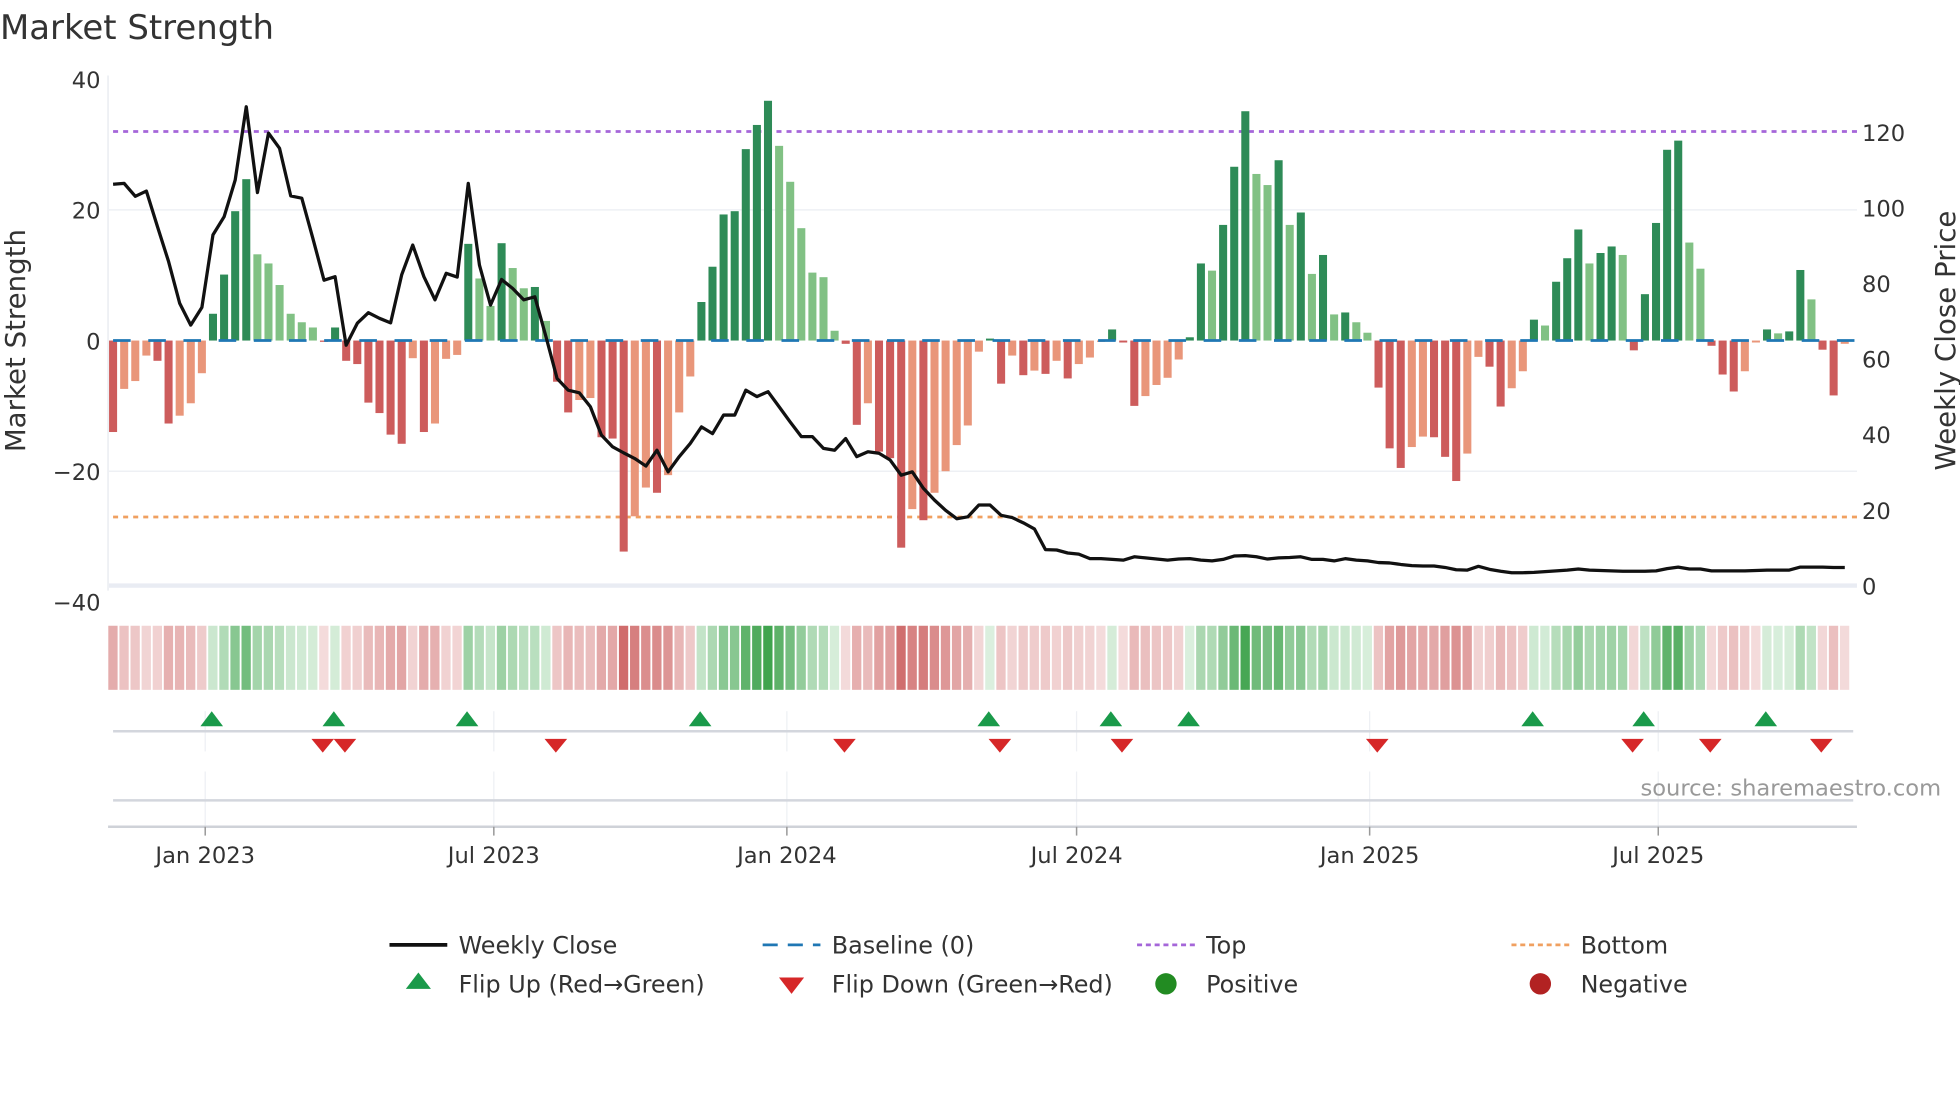 The height and width of the screenshot is (1102, 1960). I want to click on legend-item: Positive, so click(1226, 985).